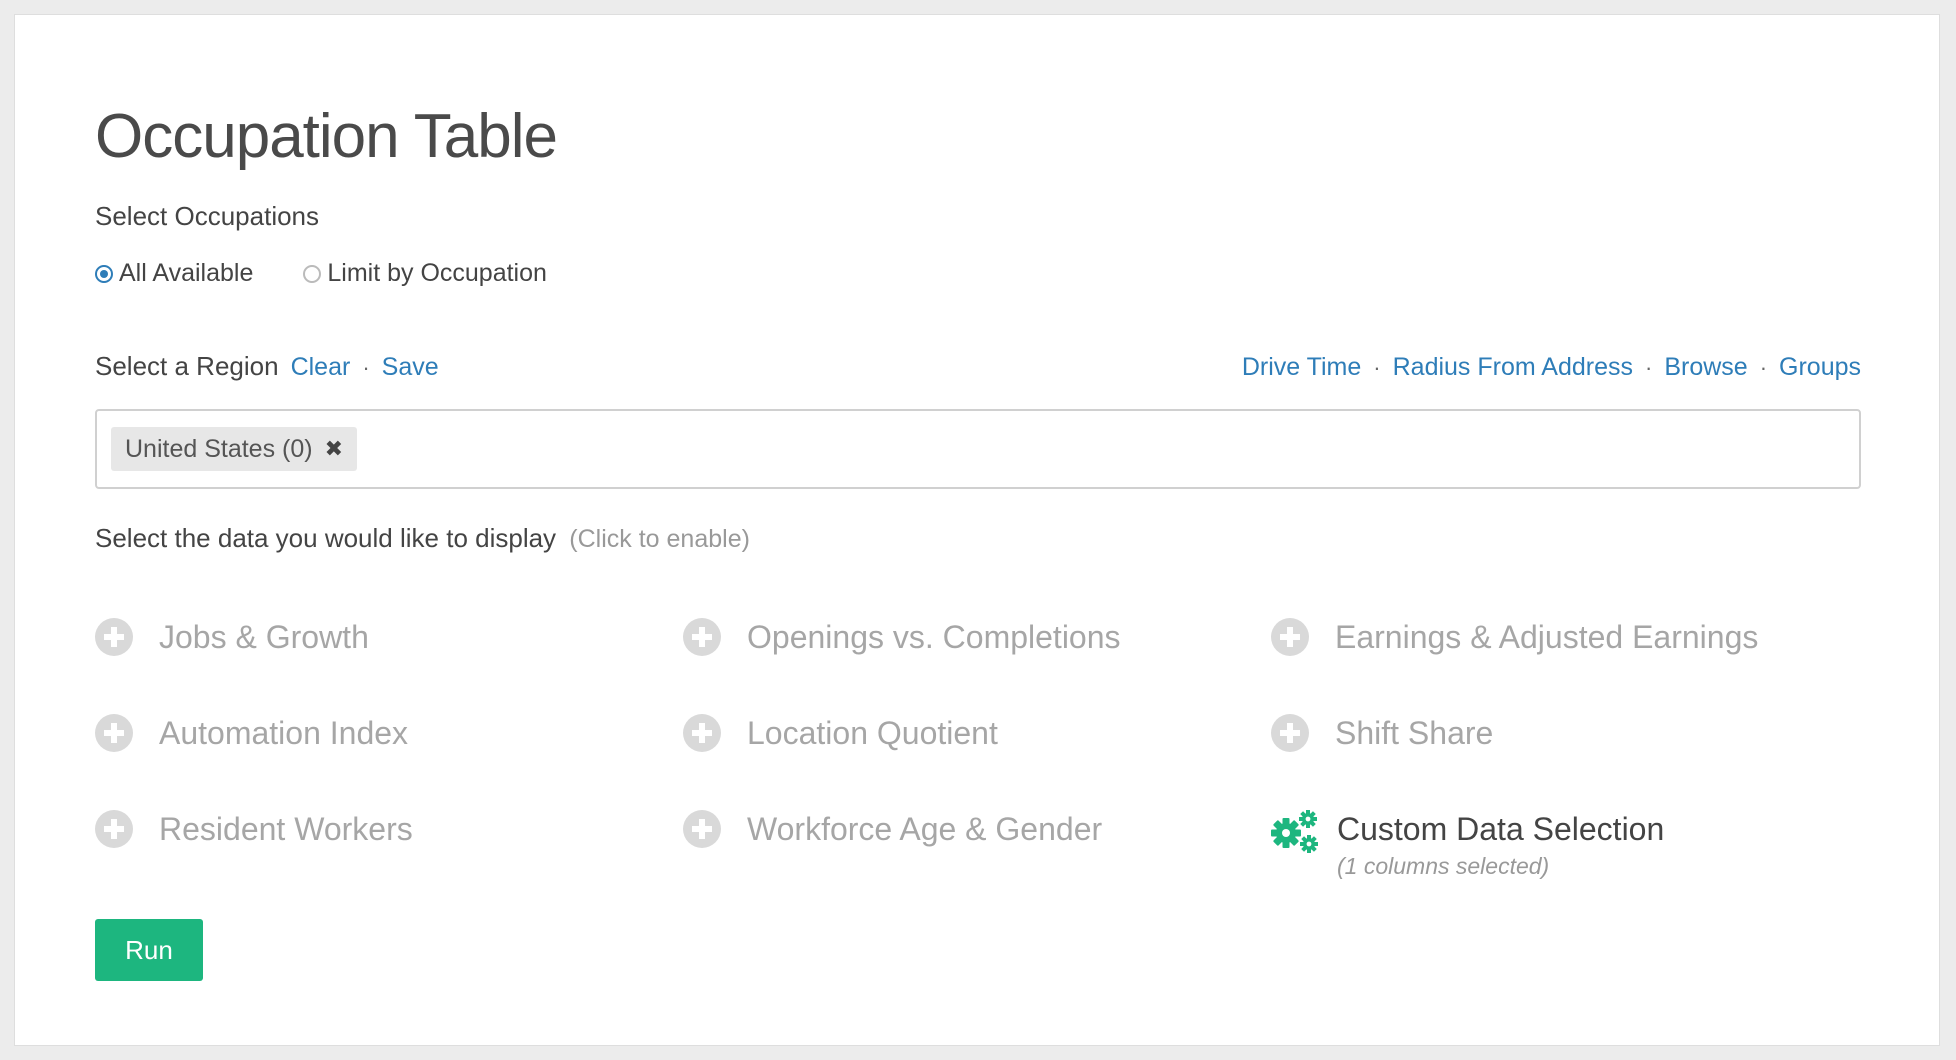 This screenshot has width=1956, height=1060. I want to click on page-title: Occupation Table, so click(326, 136).